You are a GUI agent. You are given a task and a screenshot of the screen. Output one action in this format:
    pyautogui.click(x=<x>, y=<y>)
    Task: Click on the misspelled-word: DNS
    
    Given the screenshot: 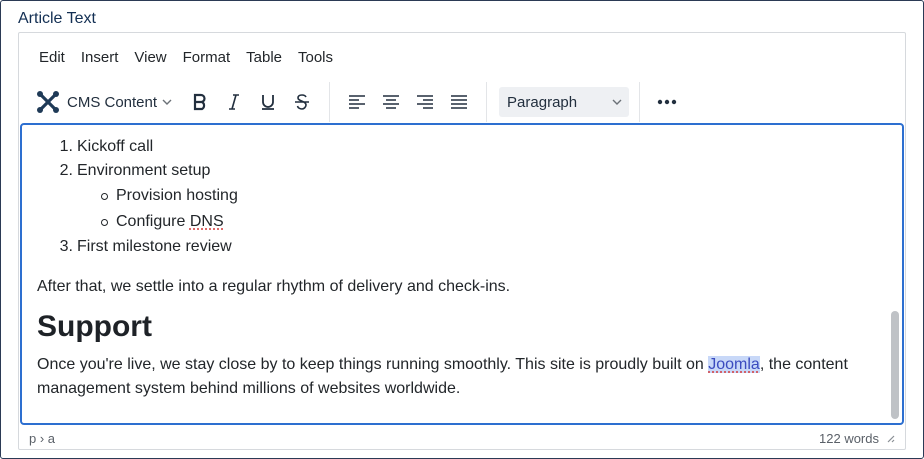 What is the action you would take?
    pyautogui.click(x=206, y=221)
    